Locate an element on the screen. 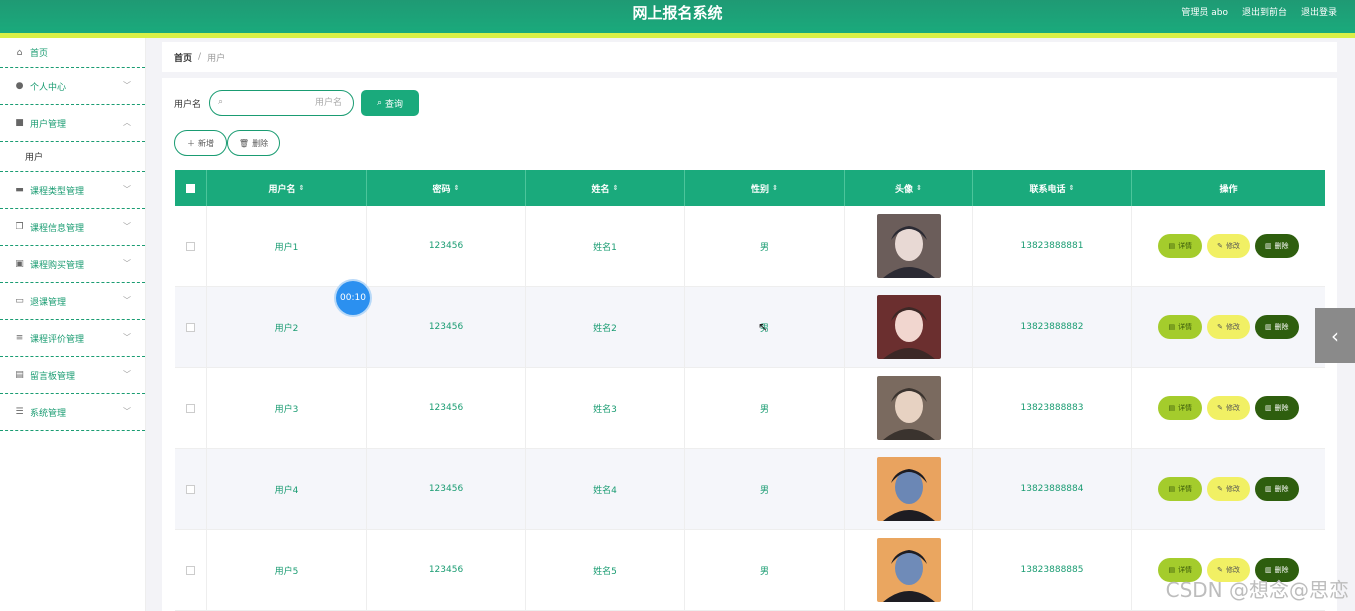  cell-name: 姓名1 is located at coordinates (605, 246).